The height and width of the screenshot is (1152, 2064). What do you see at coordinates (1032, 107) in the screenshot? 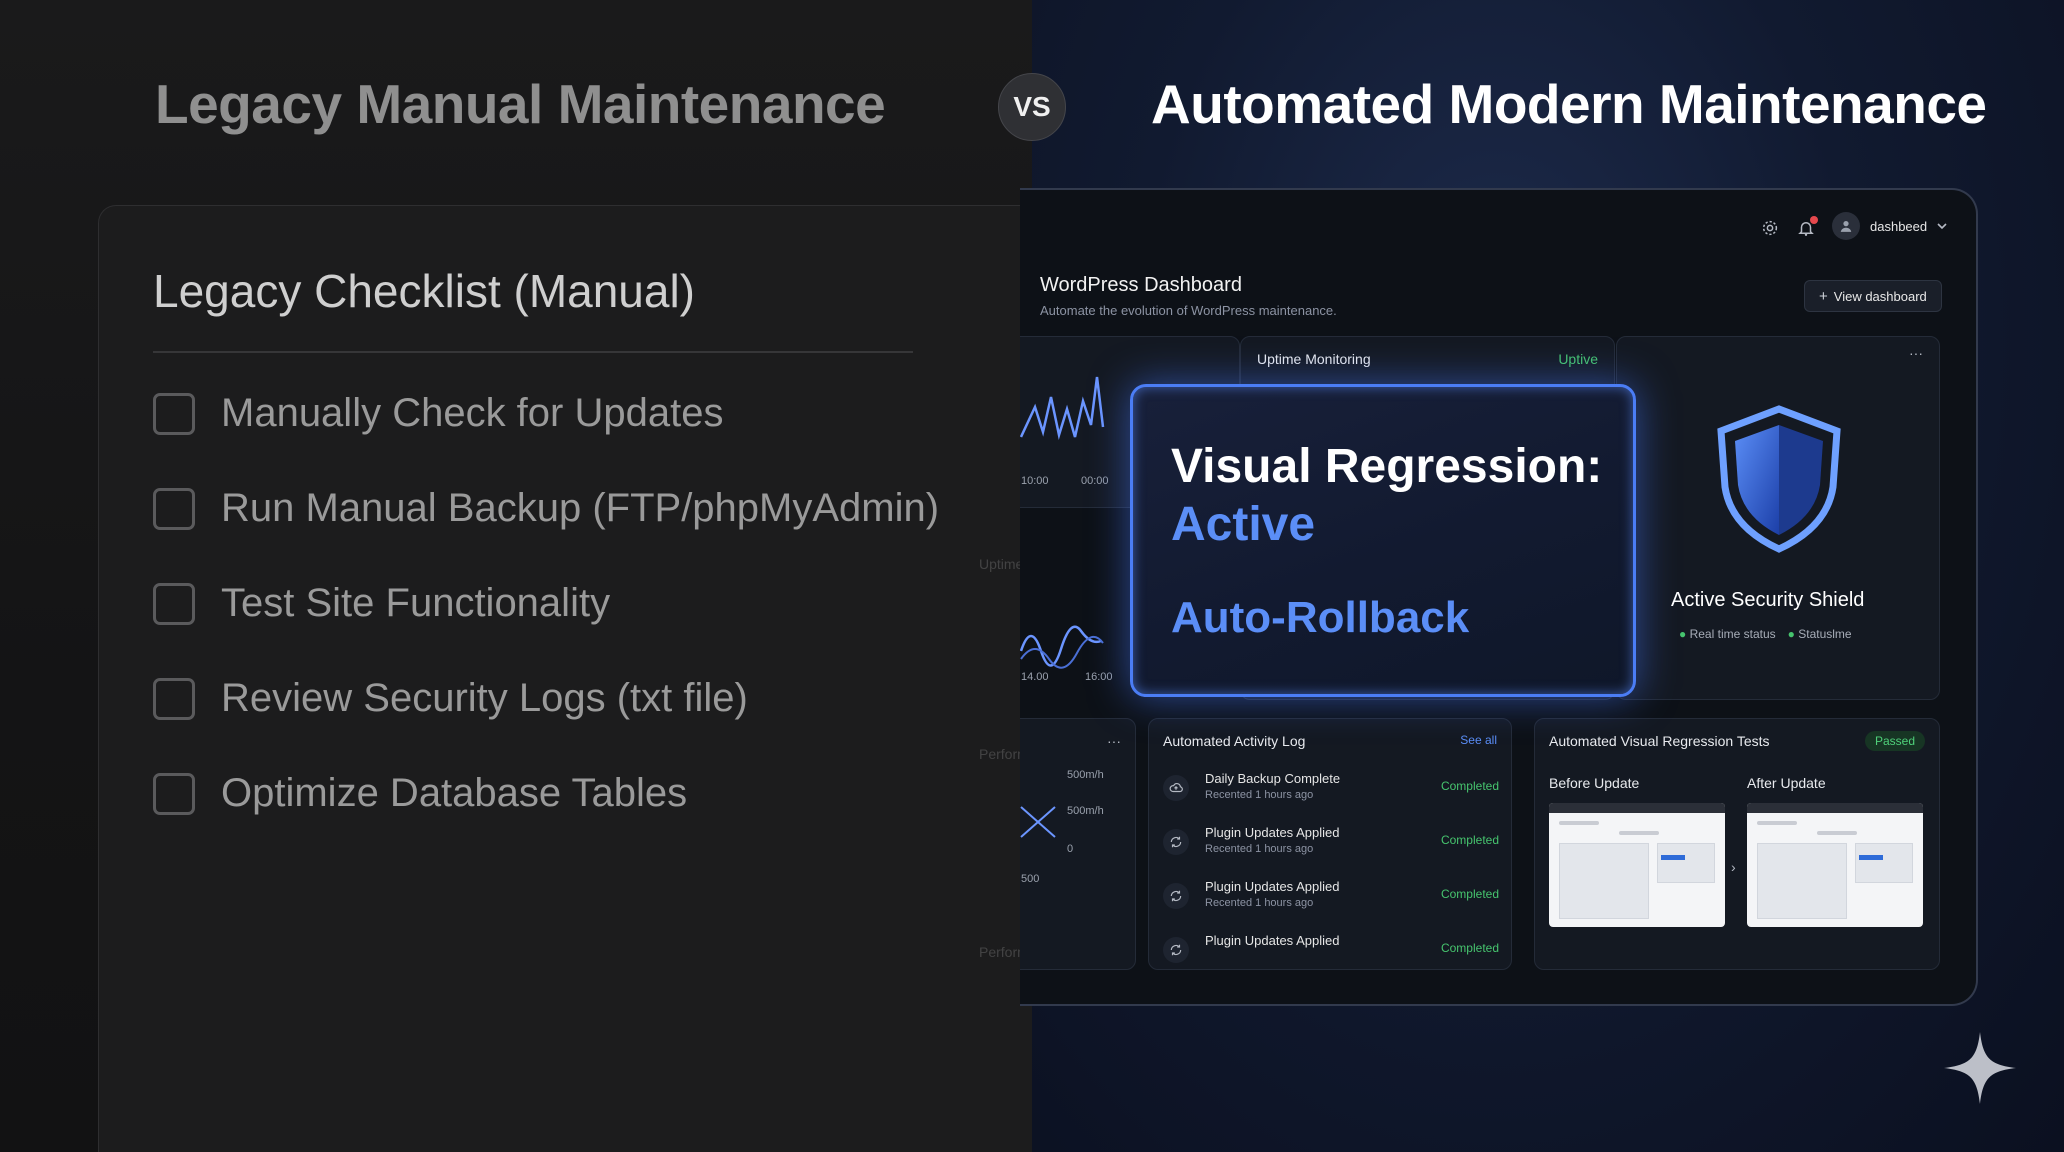
I see `vs-badge: VS` at bounding box center [1032, 107].